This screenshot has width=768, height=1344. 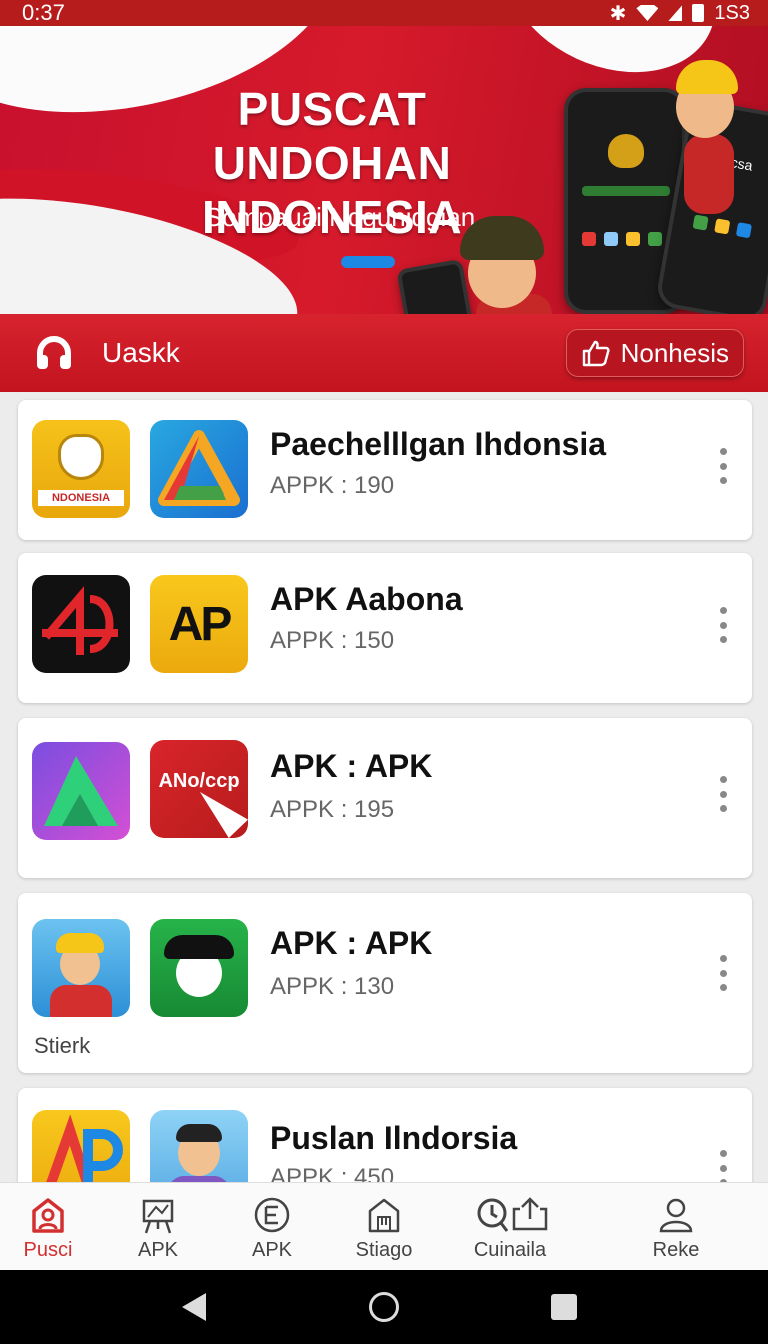 I want to click on list-item: APK : APK APPK : 130 Stierk, so click(x=385, y=983).